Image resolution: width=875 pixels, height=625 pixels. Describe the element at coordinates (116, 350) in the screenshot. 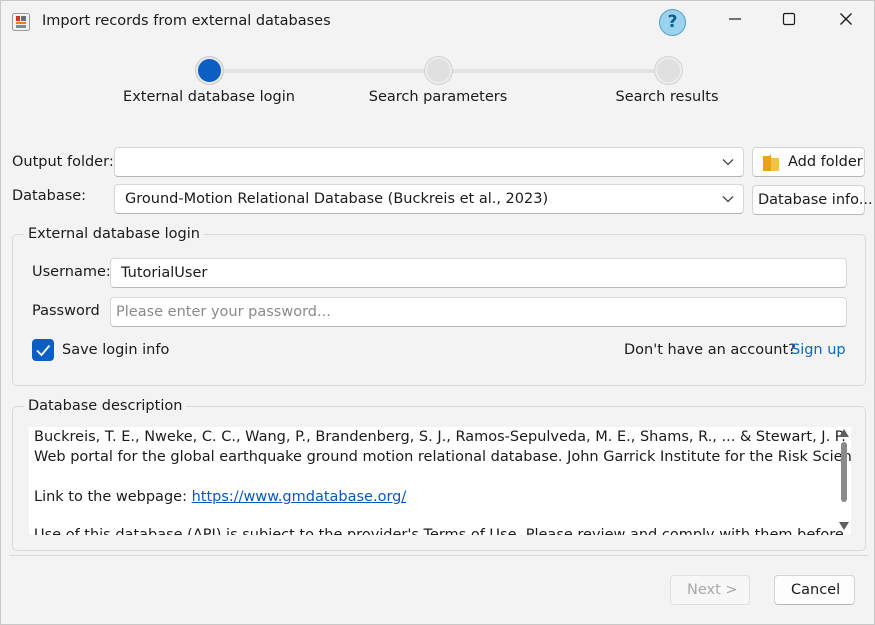

I see `save-login-label: Save login info` at that location.